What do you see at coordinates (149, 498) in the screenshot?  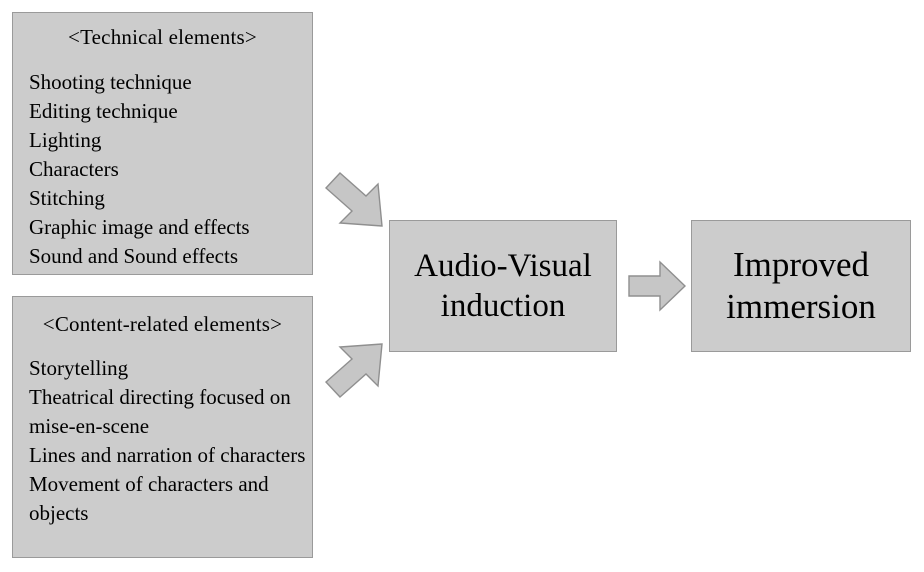 I see `list-item: Movement of characters and objects` at bounding box center [149, 498].